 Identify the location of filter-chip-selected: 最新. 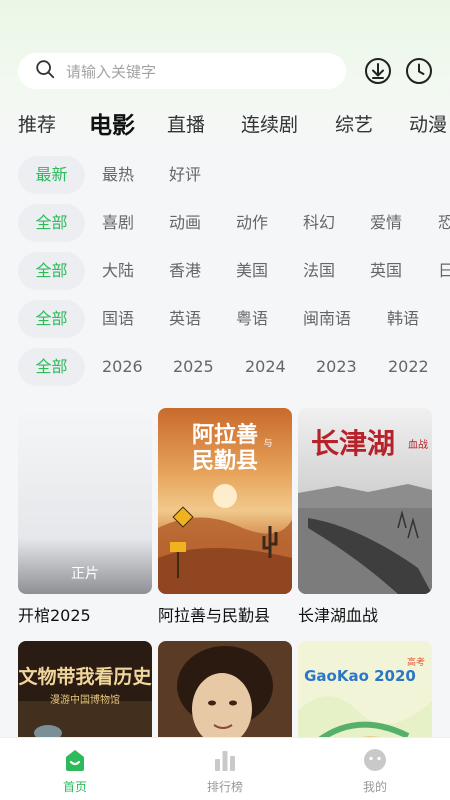
(51, 175).